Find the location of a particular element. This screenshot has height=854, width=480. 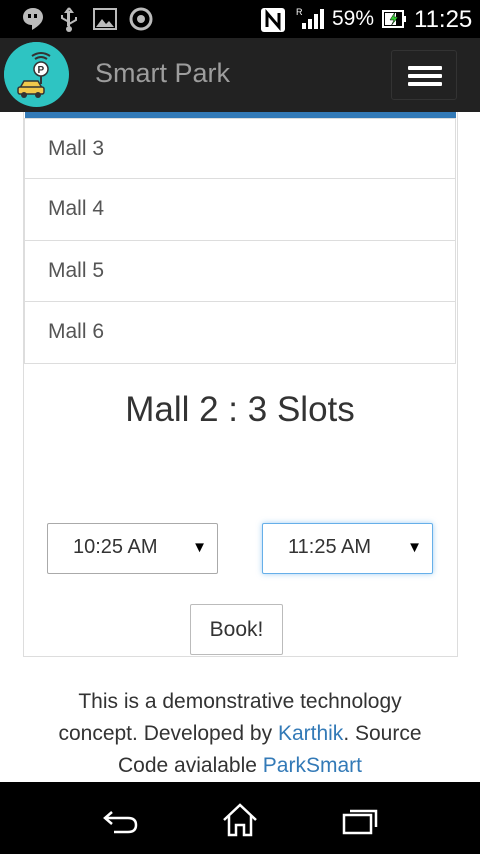

back-icon is located at coordinates (120, 820).